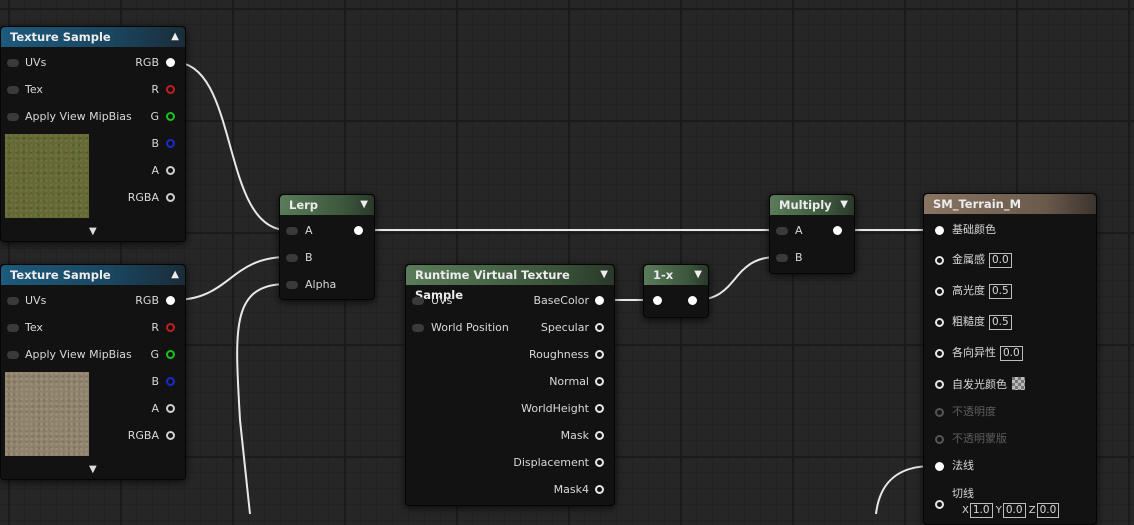 Image resolution: width=1134 pixels, height=525 pixels. What do you see at coordinates (657, 300) in the screenshot?
I see `one-minus-input-pin` at bounding box center [657, 300].